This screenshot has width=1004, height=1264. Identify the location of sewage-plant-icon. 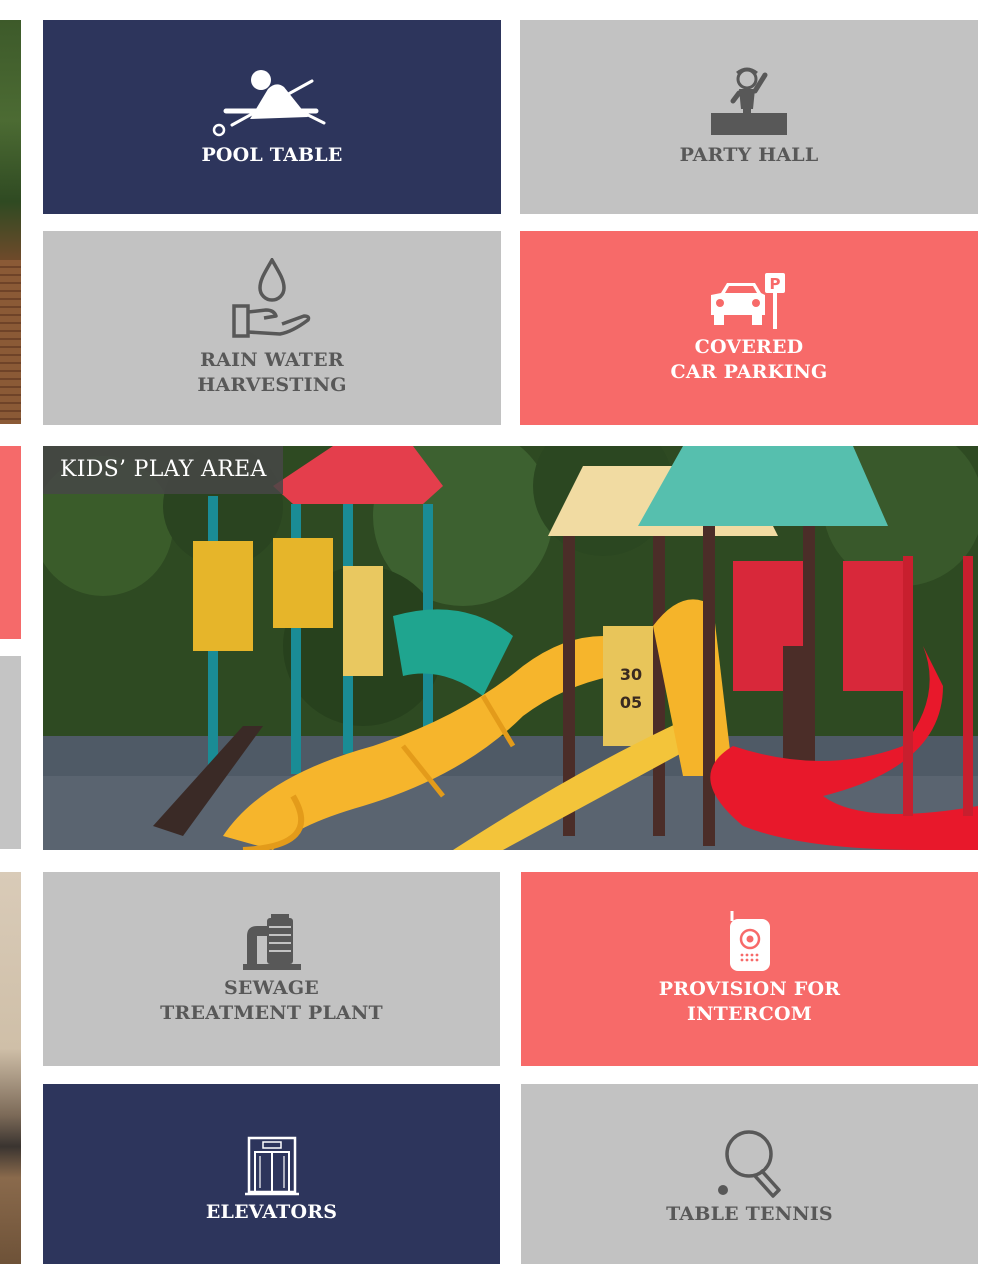
(271, 942).